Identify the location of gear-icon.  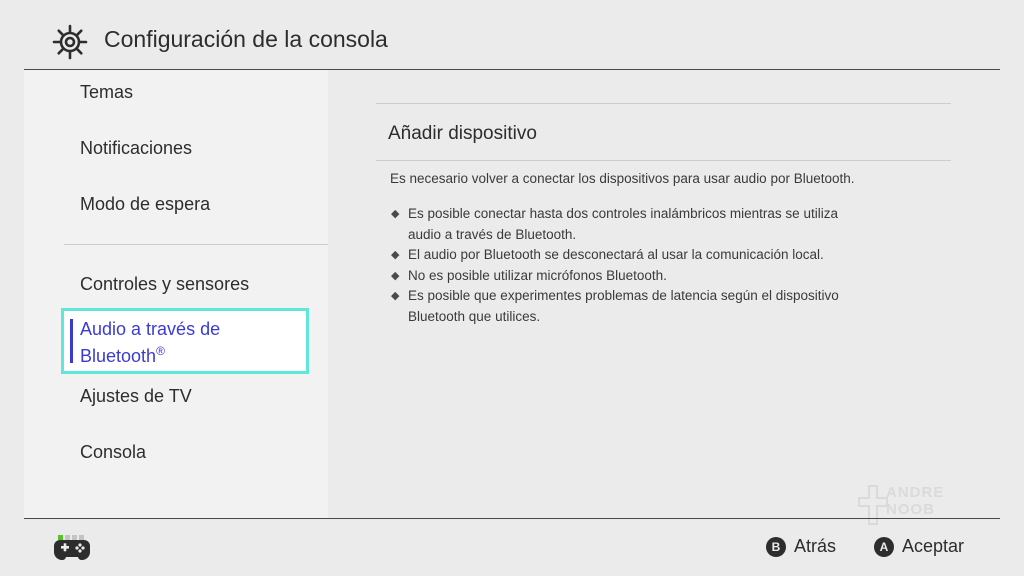
(70, 42).